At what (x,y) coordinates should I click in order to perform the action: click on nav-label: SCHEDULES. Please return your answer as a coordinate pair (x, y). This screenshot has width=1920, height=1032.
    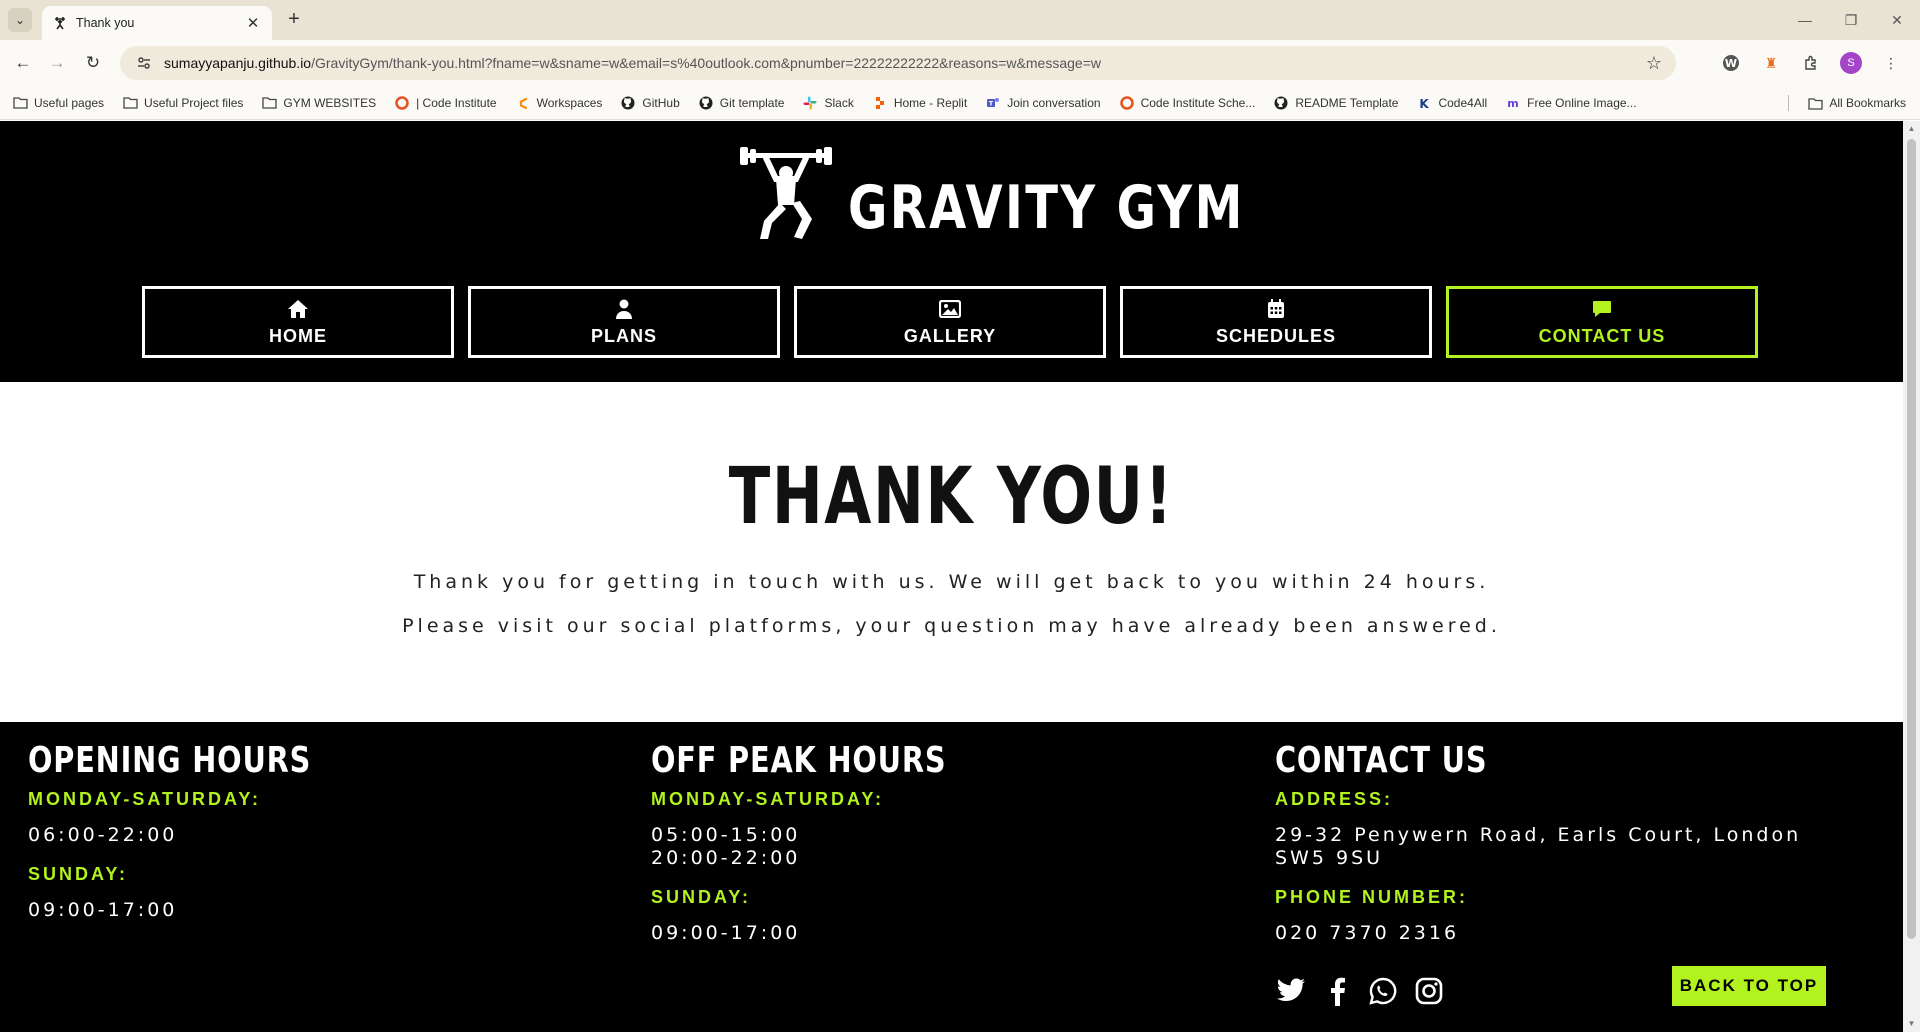
    Looking at the image, I should click on (1275, 335).